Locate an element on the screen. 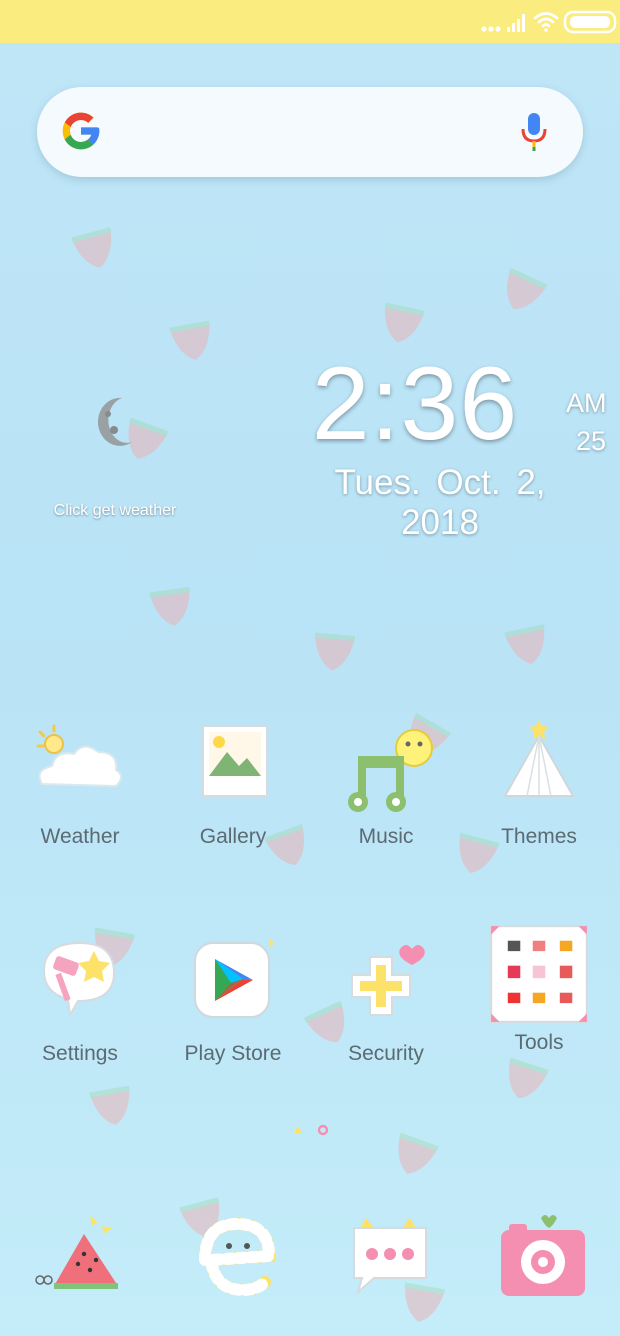  app-music: Music is located at coordinates (386, 783).